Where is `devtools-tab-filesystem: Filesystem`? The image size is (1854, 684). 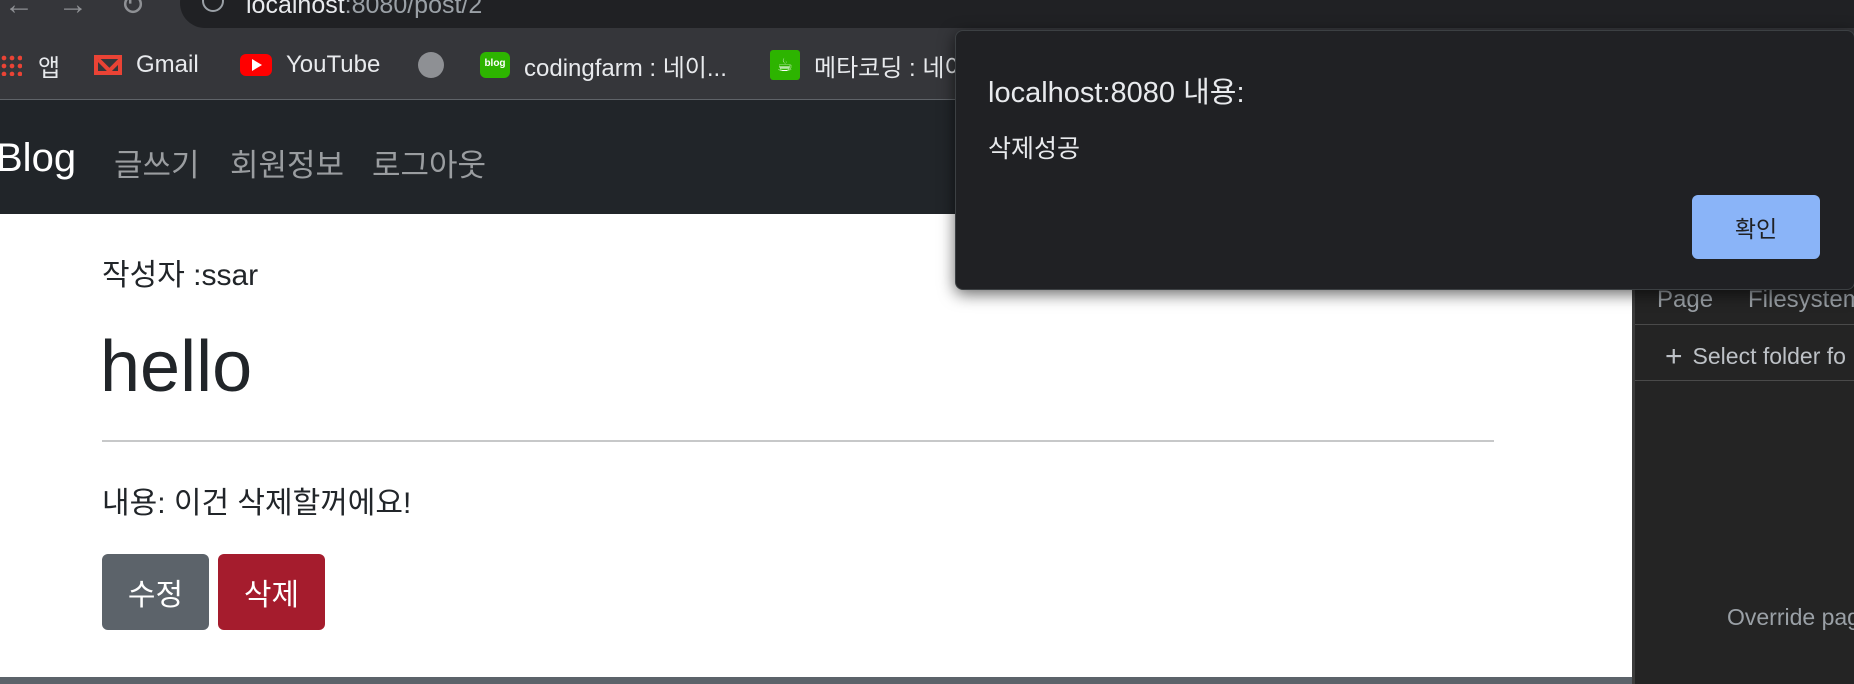 devtools-tab-filesystem: Filesystem is located at coordinates (1801, 300).